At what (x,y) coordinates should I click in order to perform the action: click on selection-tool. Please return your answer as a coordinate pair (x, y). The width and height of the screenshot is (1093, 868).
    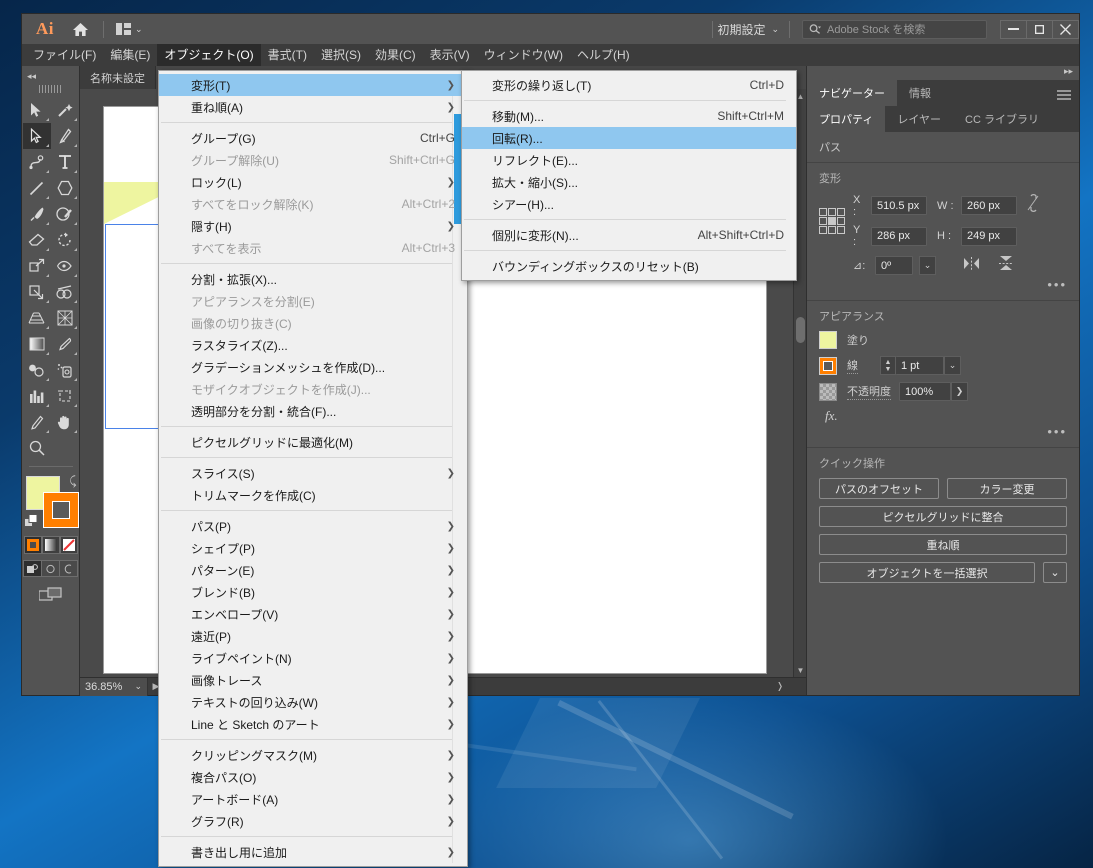
    Looking at the image, I should click on (37, 110).